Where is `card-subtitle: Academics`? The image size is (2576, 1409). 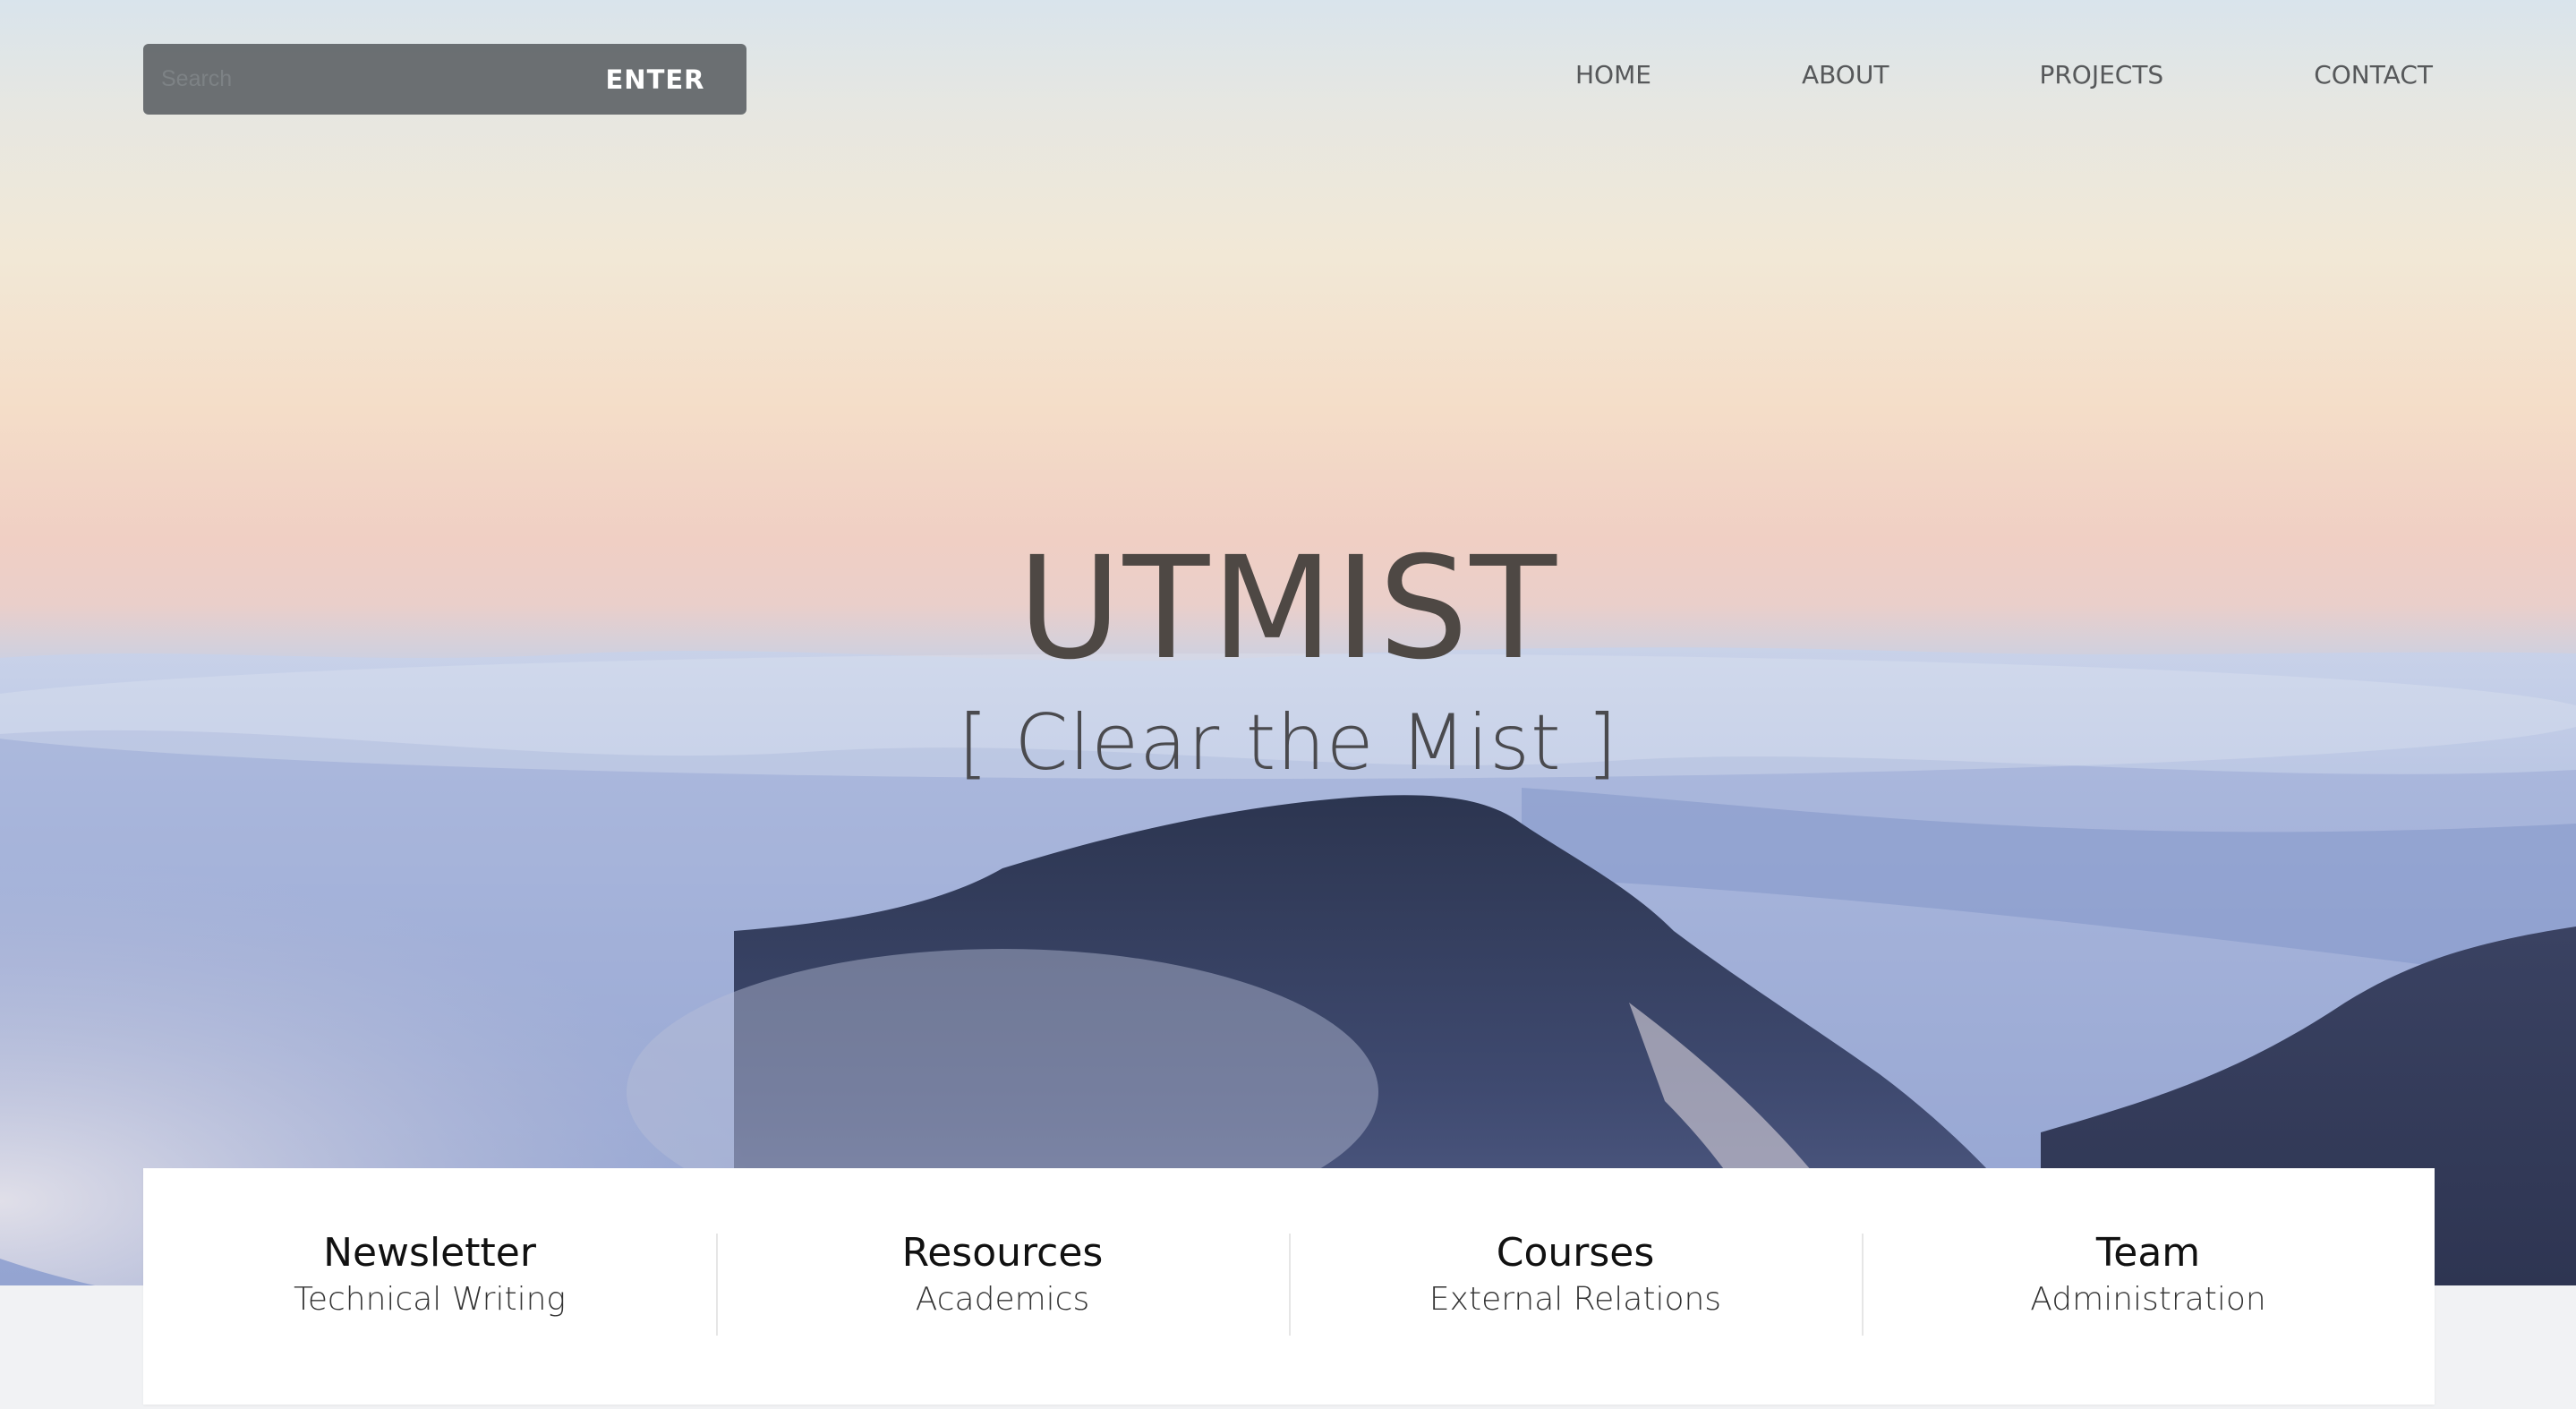
card-subtitle: Academics is located at coordinates (1002, 1299).